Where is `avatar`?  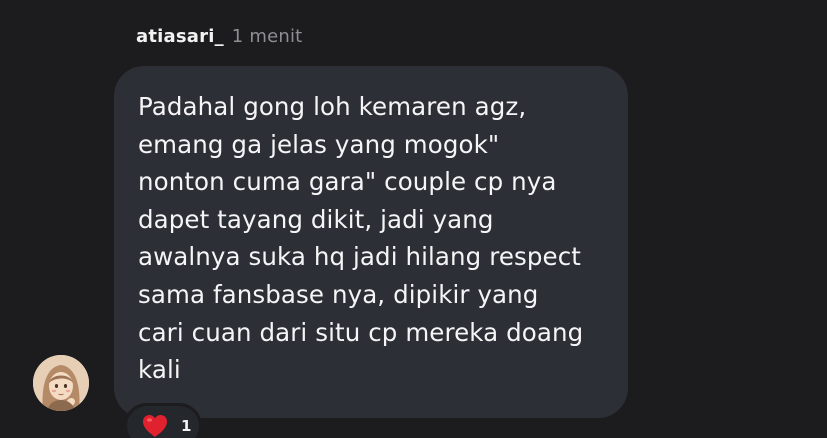 avatar is located at coordinates (61, 383).